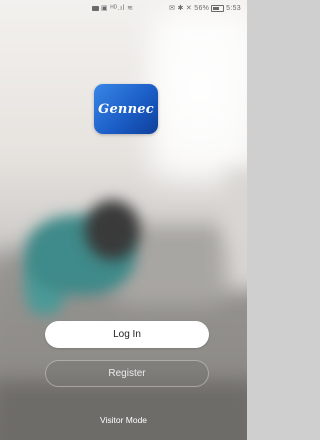 Image resolution: width=320 pixels, height=440 pixels. I want to click on status-left: ▣ ᴴᴰ.ıl ≋, so click(112, 8).